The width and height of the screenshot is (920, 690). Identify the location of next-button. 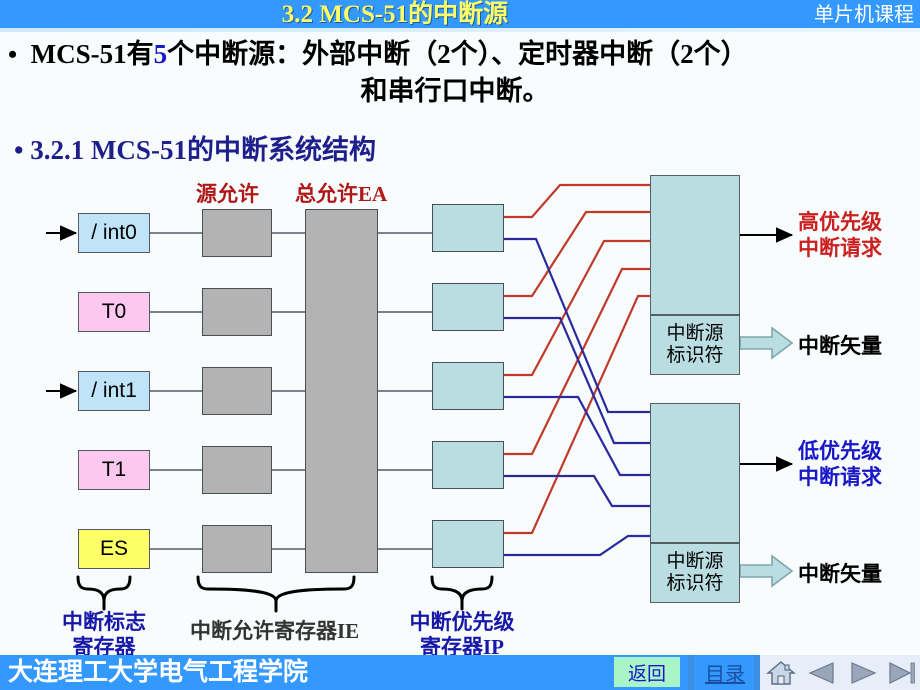
(862, 672).